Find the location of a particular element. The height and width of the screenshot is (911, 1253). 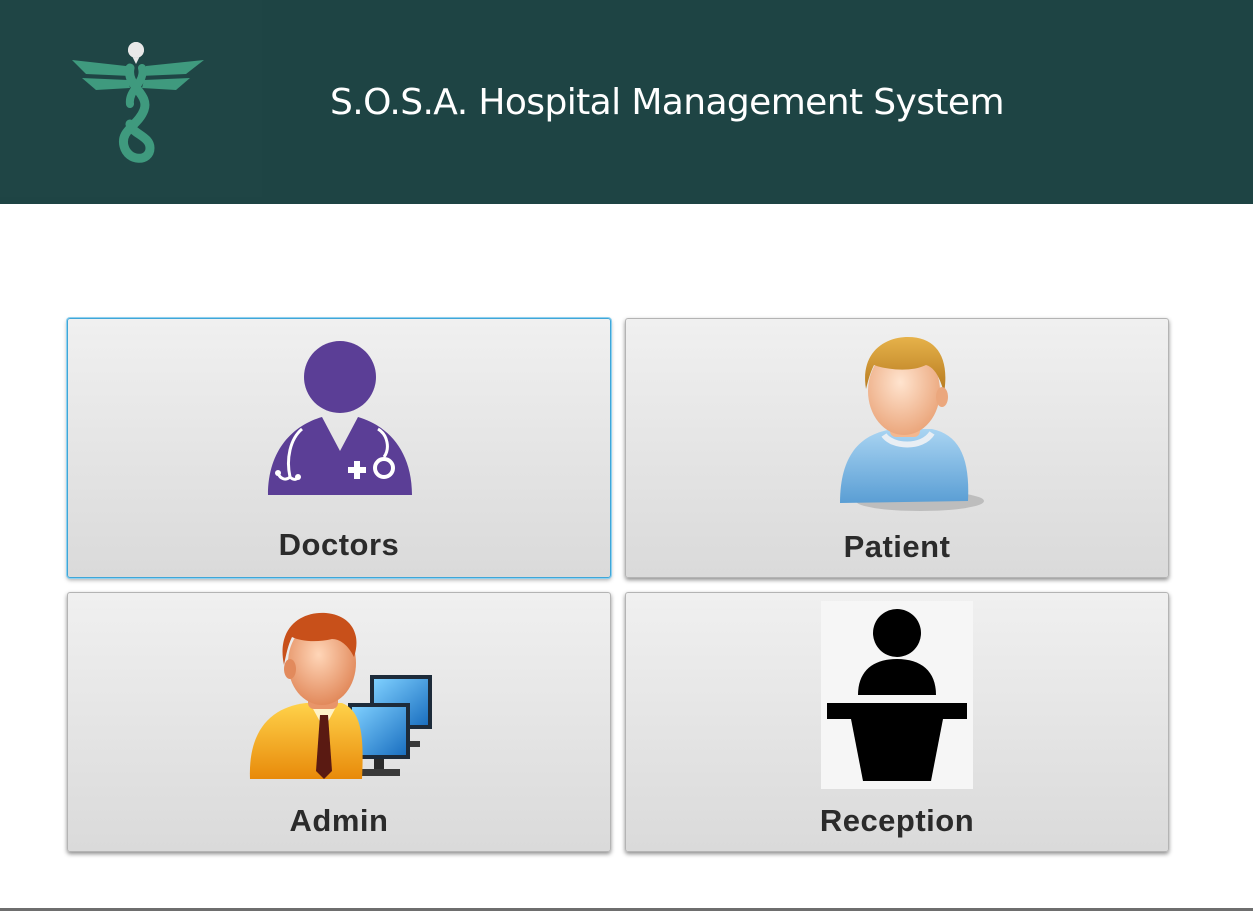

reception-desk-icon is located at coordinates (897, 695).